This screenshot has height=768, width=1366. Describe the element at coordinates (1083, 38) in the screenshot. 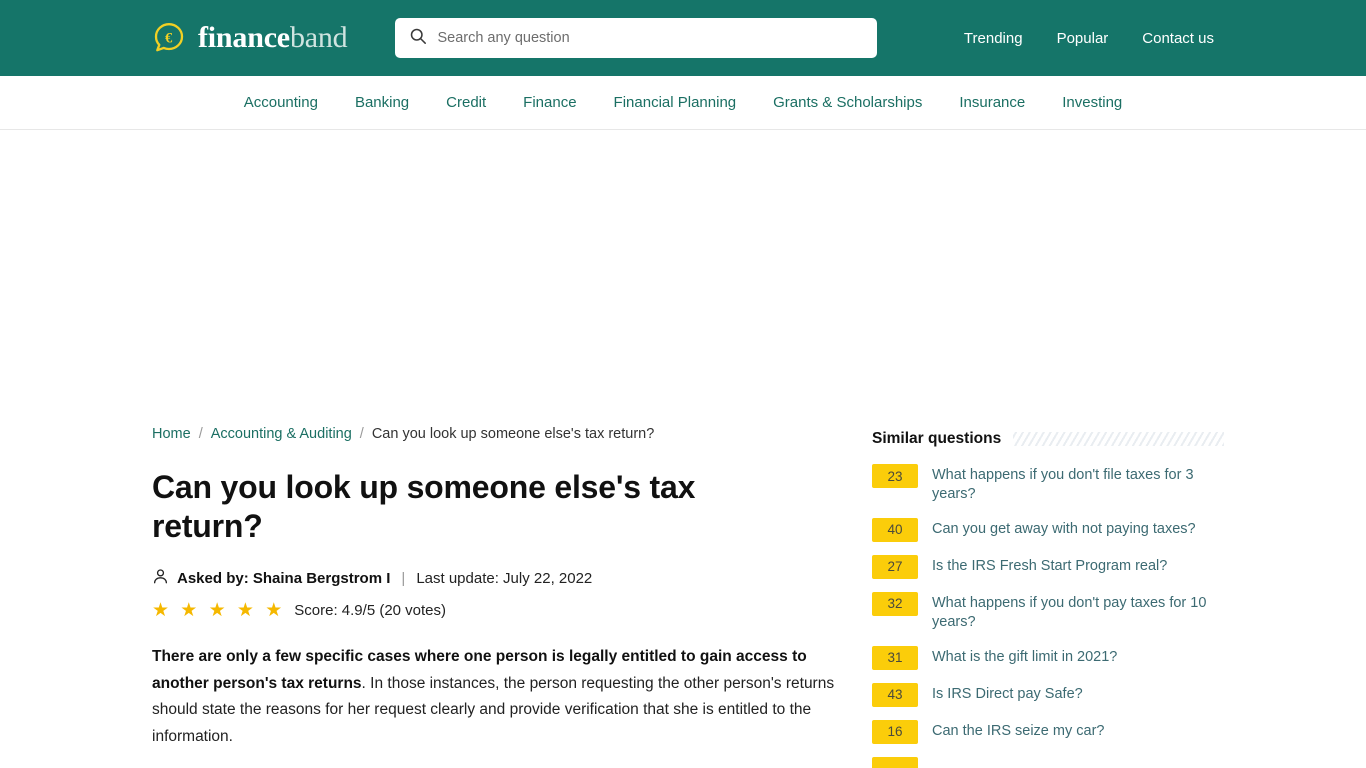

I see `top-nav-popular: Popular` at that location.